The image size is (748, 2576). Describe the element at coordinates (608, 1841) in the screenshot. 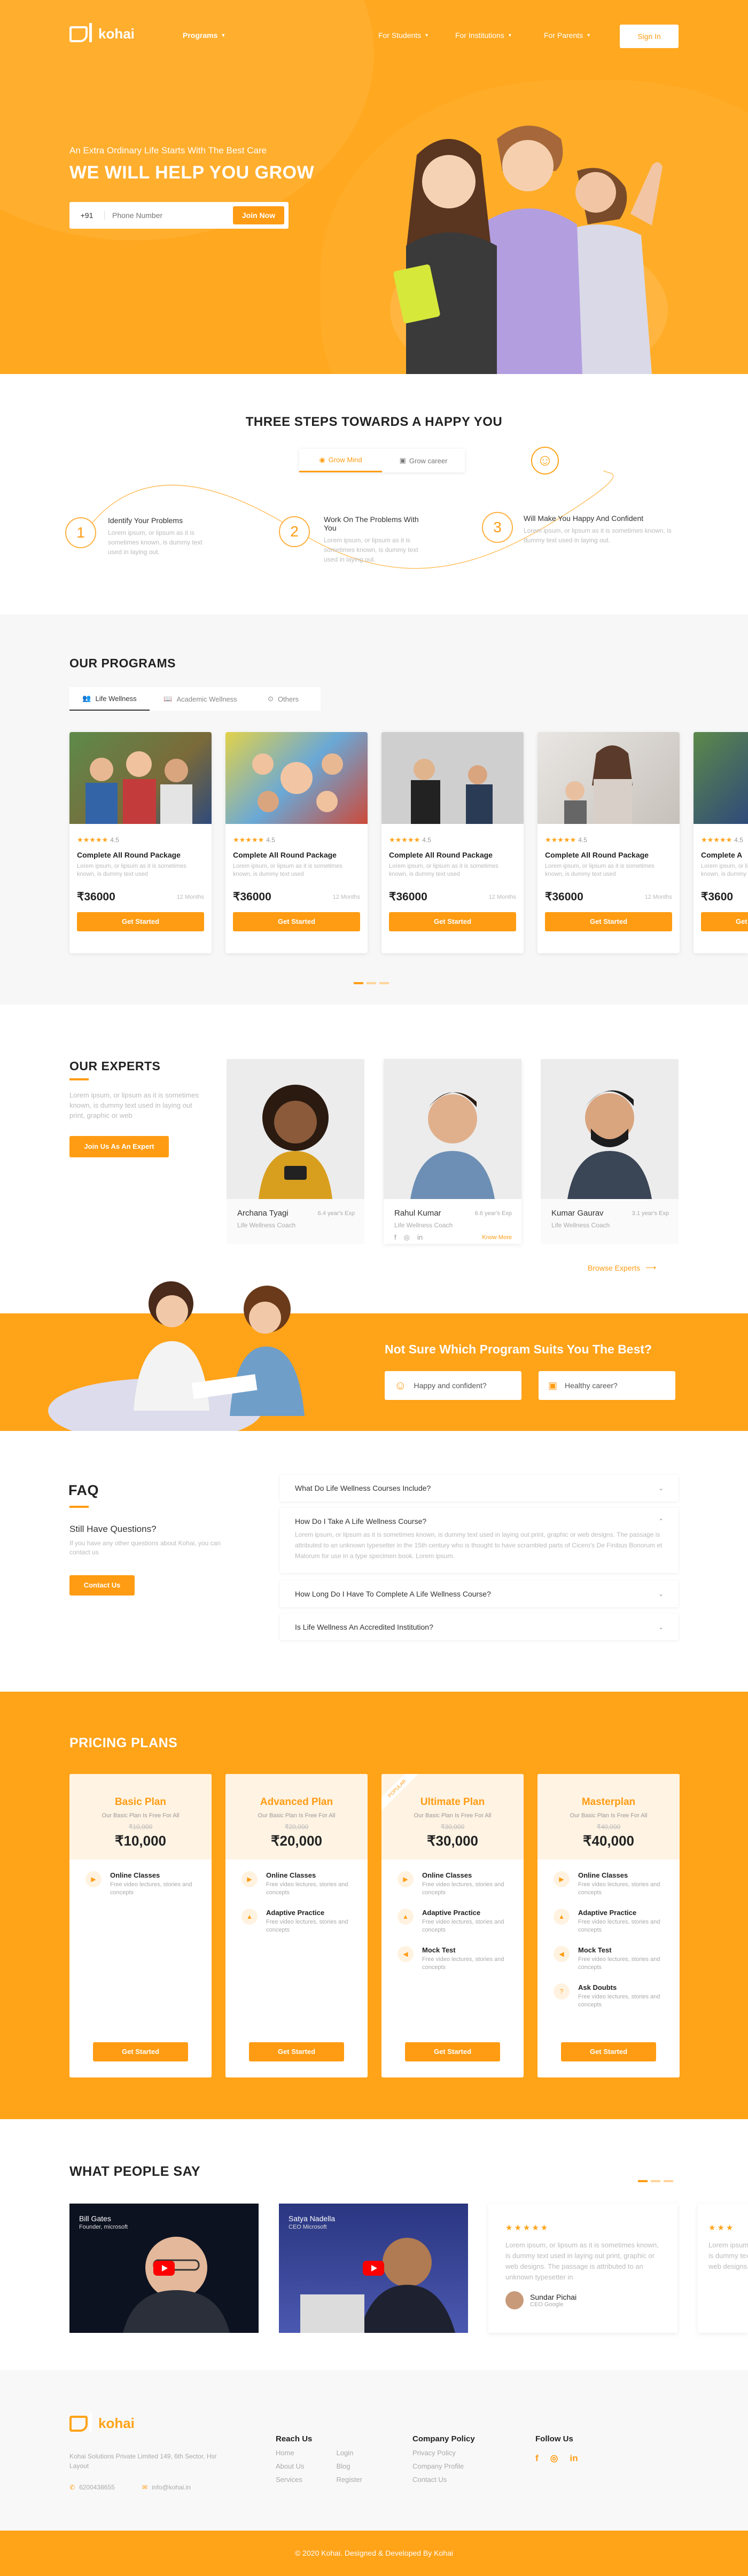

I see `plan-price: ₹40,000` at that location.